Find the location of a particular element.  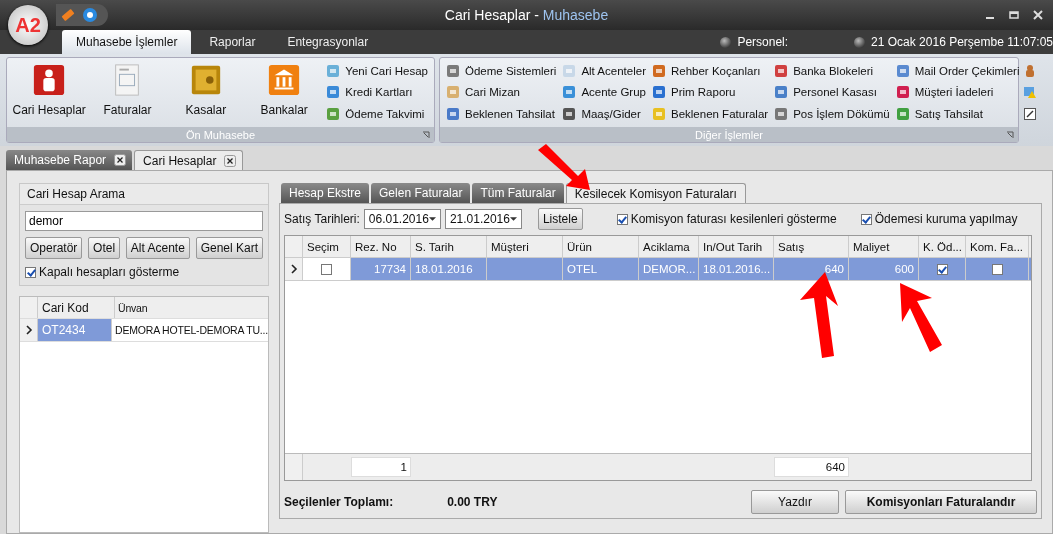

ribbon-button: Ödeme Takvimi is located at coordinates (377, 114).